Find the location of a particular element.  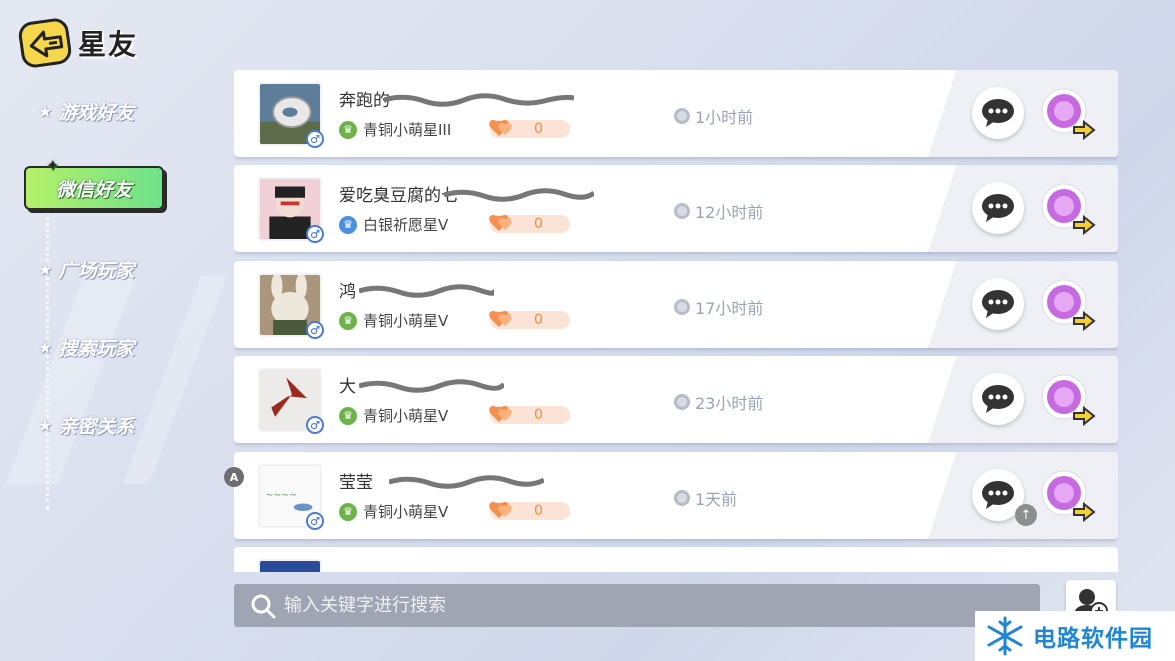

watermark: 电路软件园 is located at coordinates (1075, 636).